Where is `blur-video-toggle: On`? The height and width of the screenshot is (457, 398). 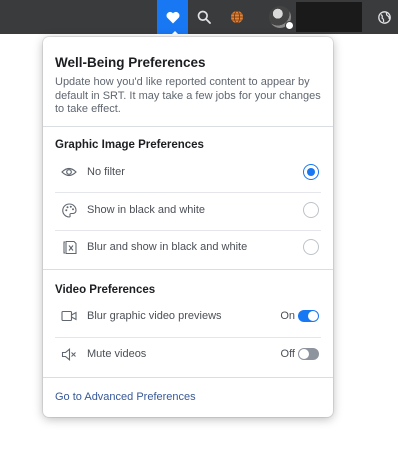
blur-video-toggle: On is located at coordinates (299, 316).